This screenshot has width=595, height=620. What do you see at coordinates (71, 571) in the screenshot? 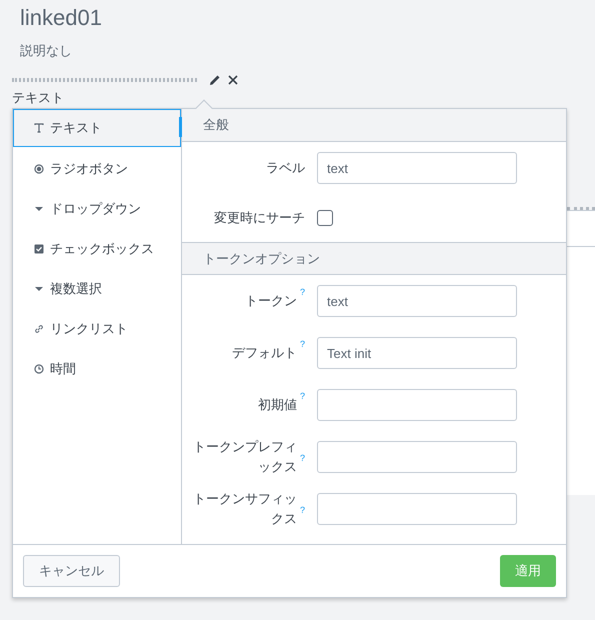
I see `cancel-button: キャンセル` at bounding box center [71, 571].